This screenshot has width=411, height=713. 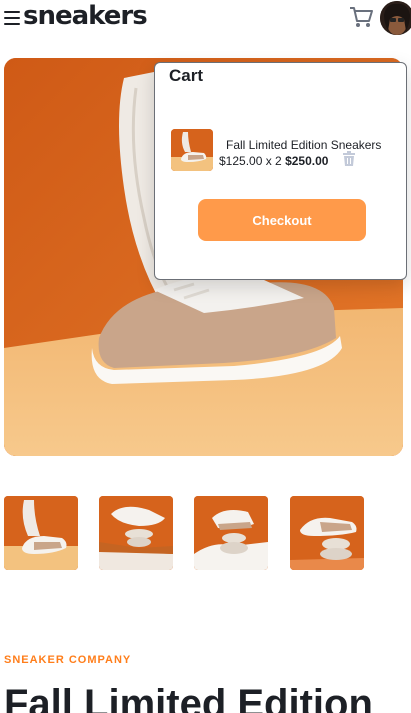 What do you see at coordinates (361, 17) in the screenshot?
I see `cart-icon` at bounding box center [361, 17].